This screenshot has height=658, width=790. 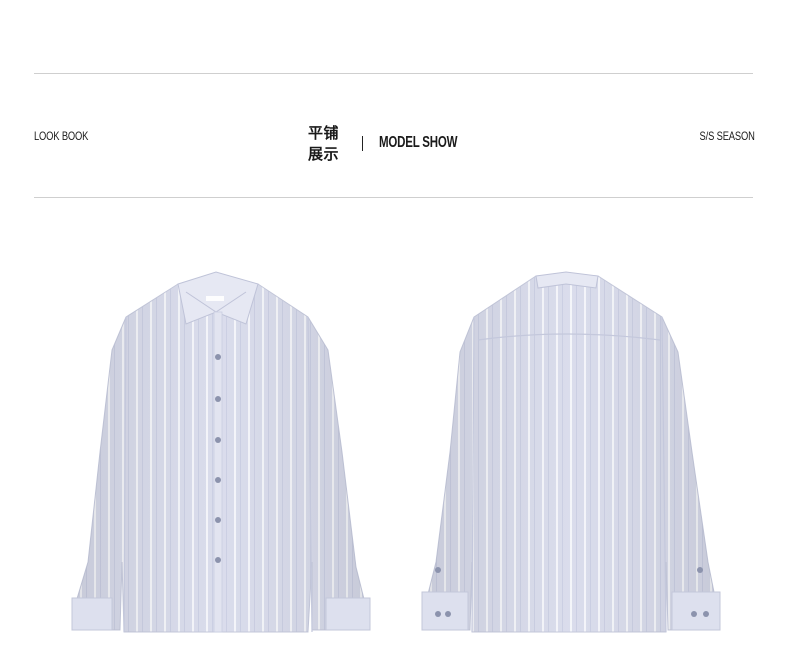 I want to click on bottom-divider, so click(x=393, y=197).